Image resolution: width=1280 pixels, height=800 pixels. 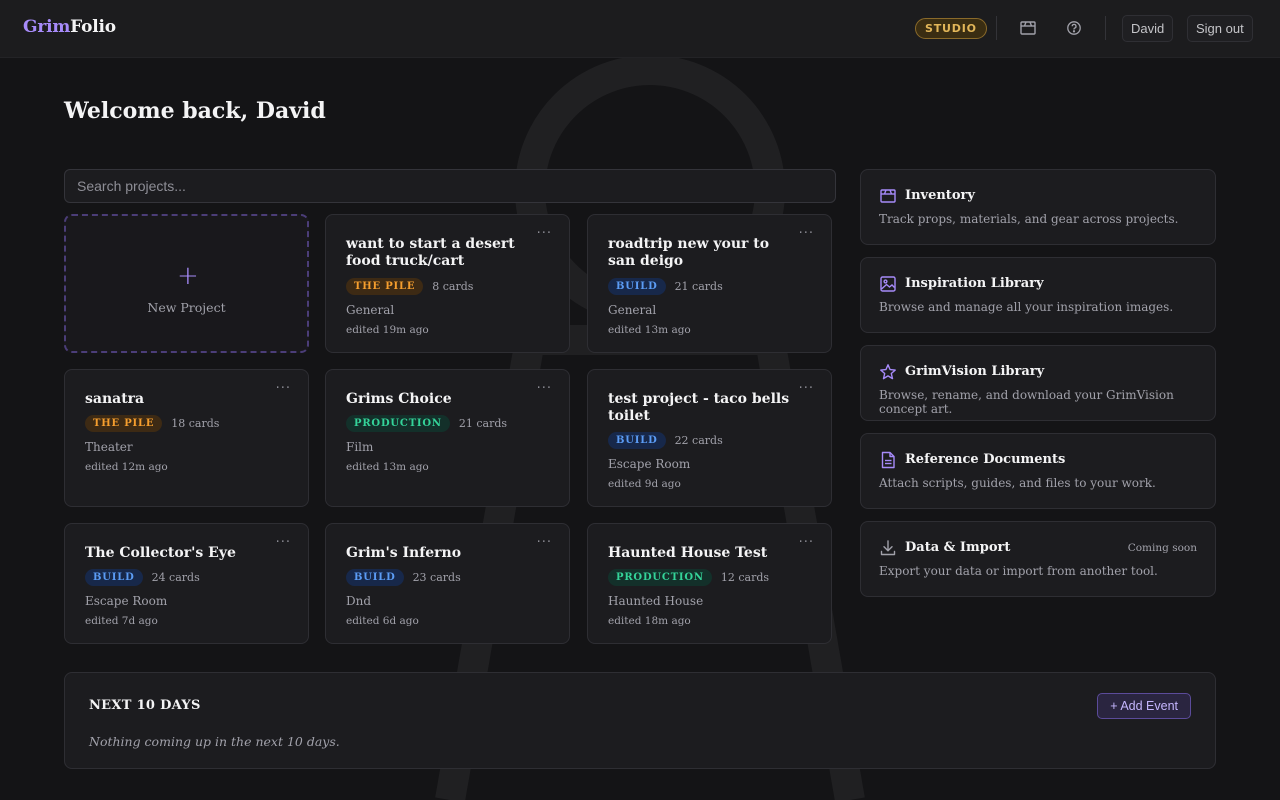 What do you see at coordinates (888, 284) in the screenshot?
I see `image-icon` at bounding box center [888, 284].